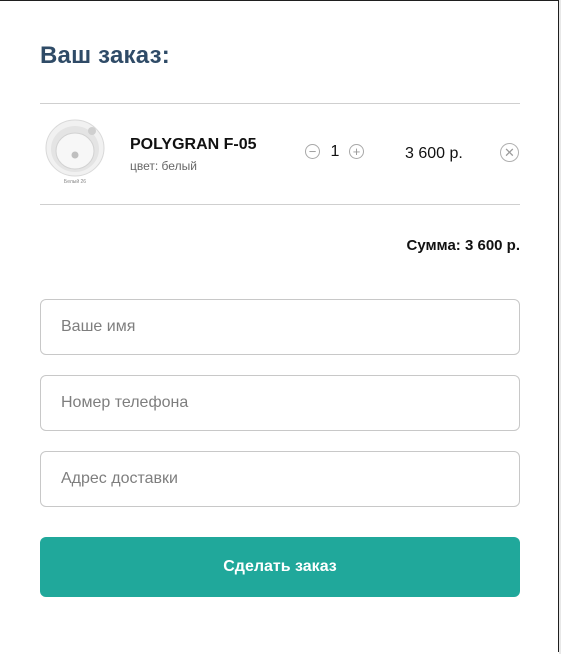 This screenshot has height=654, width=561. Describe the element at coordinates (280, 479) in the screenshot. I see `address-input` at that location.